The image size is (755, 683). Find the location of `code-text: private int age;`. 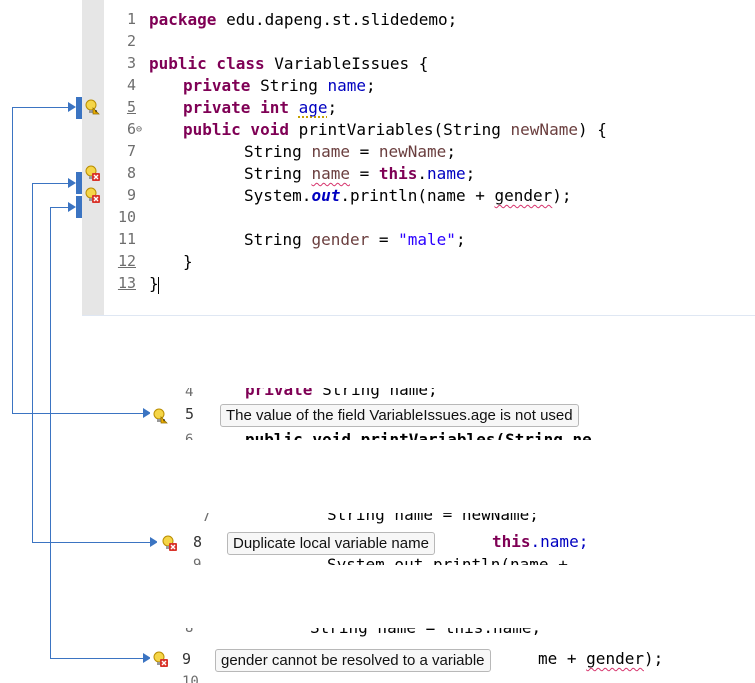

code-text: private int age; is located at coordinates (260, 107).